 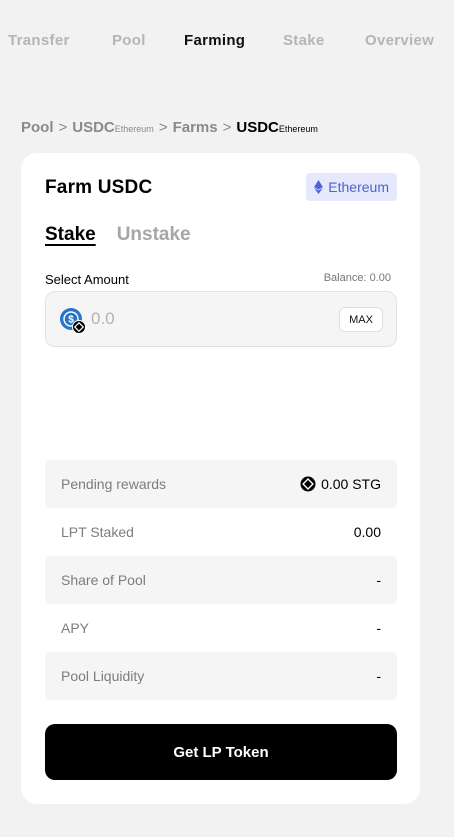 What do you see at coordinates (357, 278) in the screenshot?
I see `balance-text: Balance: 0.00` at bounding box center [357, 278].